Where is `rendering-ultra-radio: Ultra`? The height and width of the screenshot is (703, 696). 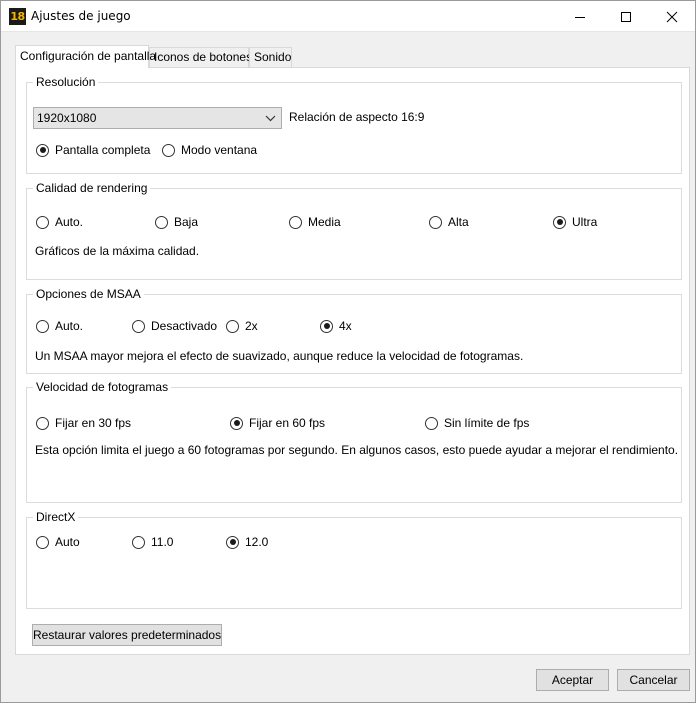
rendering-ultra-radio: Ultra is located at coordinates (575, 222).